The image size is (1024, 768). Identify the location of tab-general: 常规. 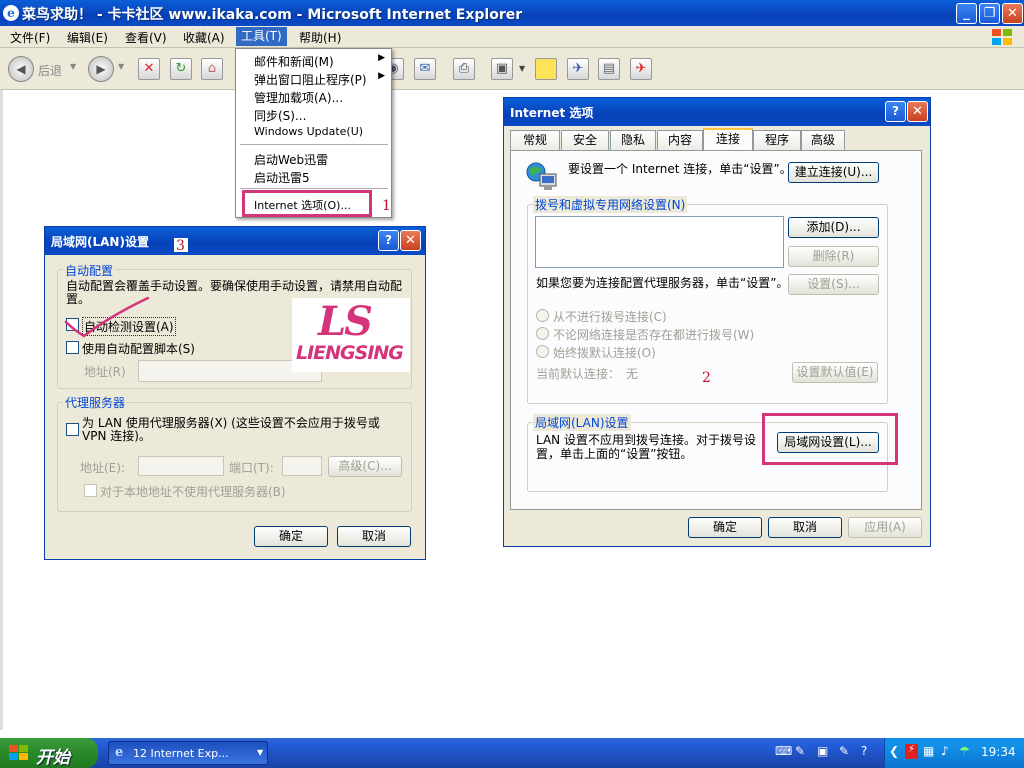
(535, 140).